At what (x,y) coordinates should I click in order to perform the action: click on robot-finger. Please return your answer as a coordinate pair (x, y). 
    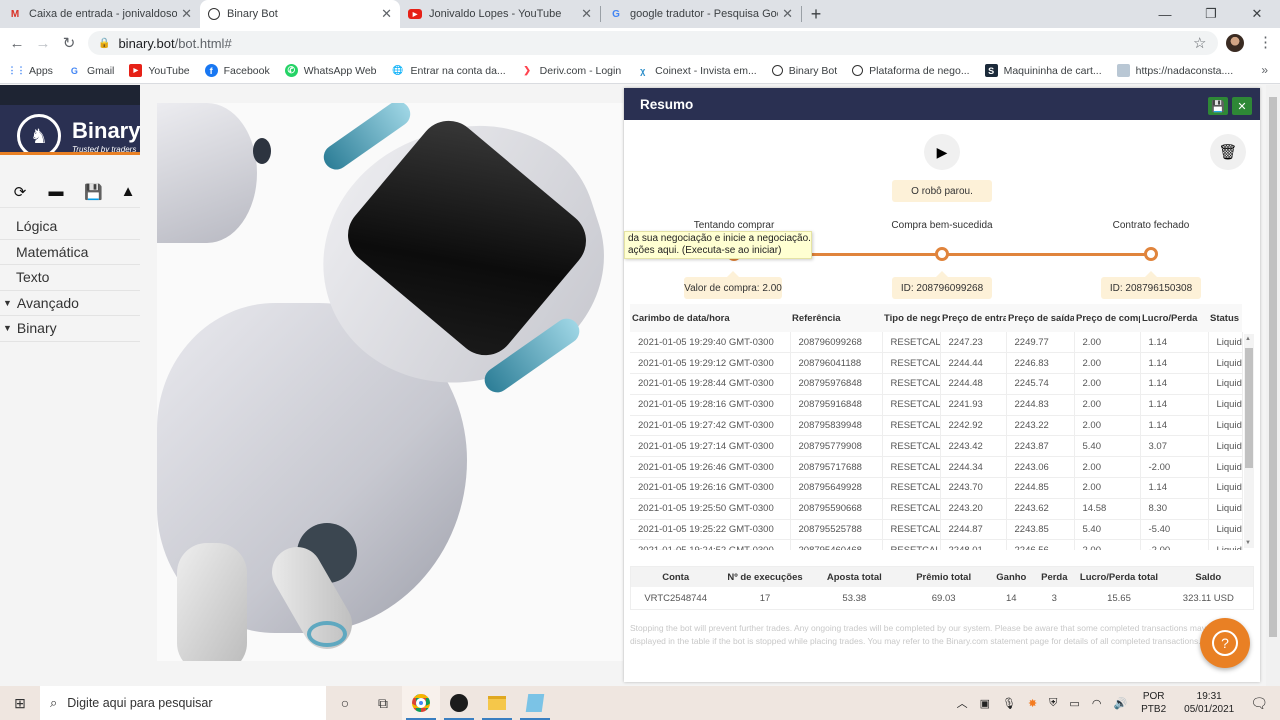
    Looking at the image, I should click on (212, 602).